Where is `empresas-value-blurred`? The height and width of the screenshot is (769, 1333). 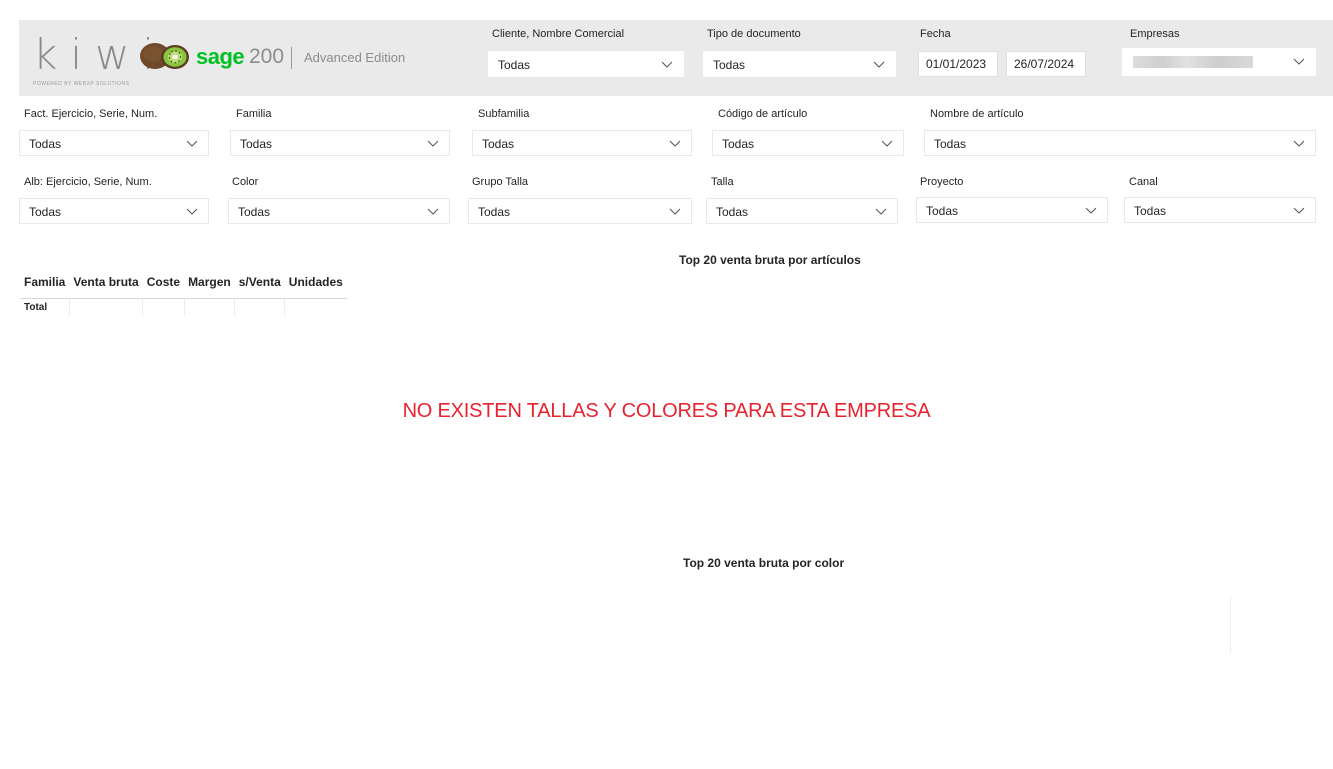 empresas-value-blurred is located at coordinates (1193, 62).